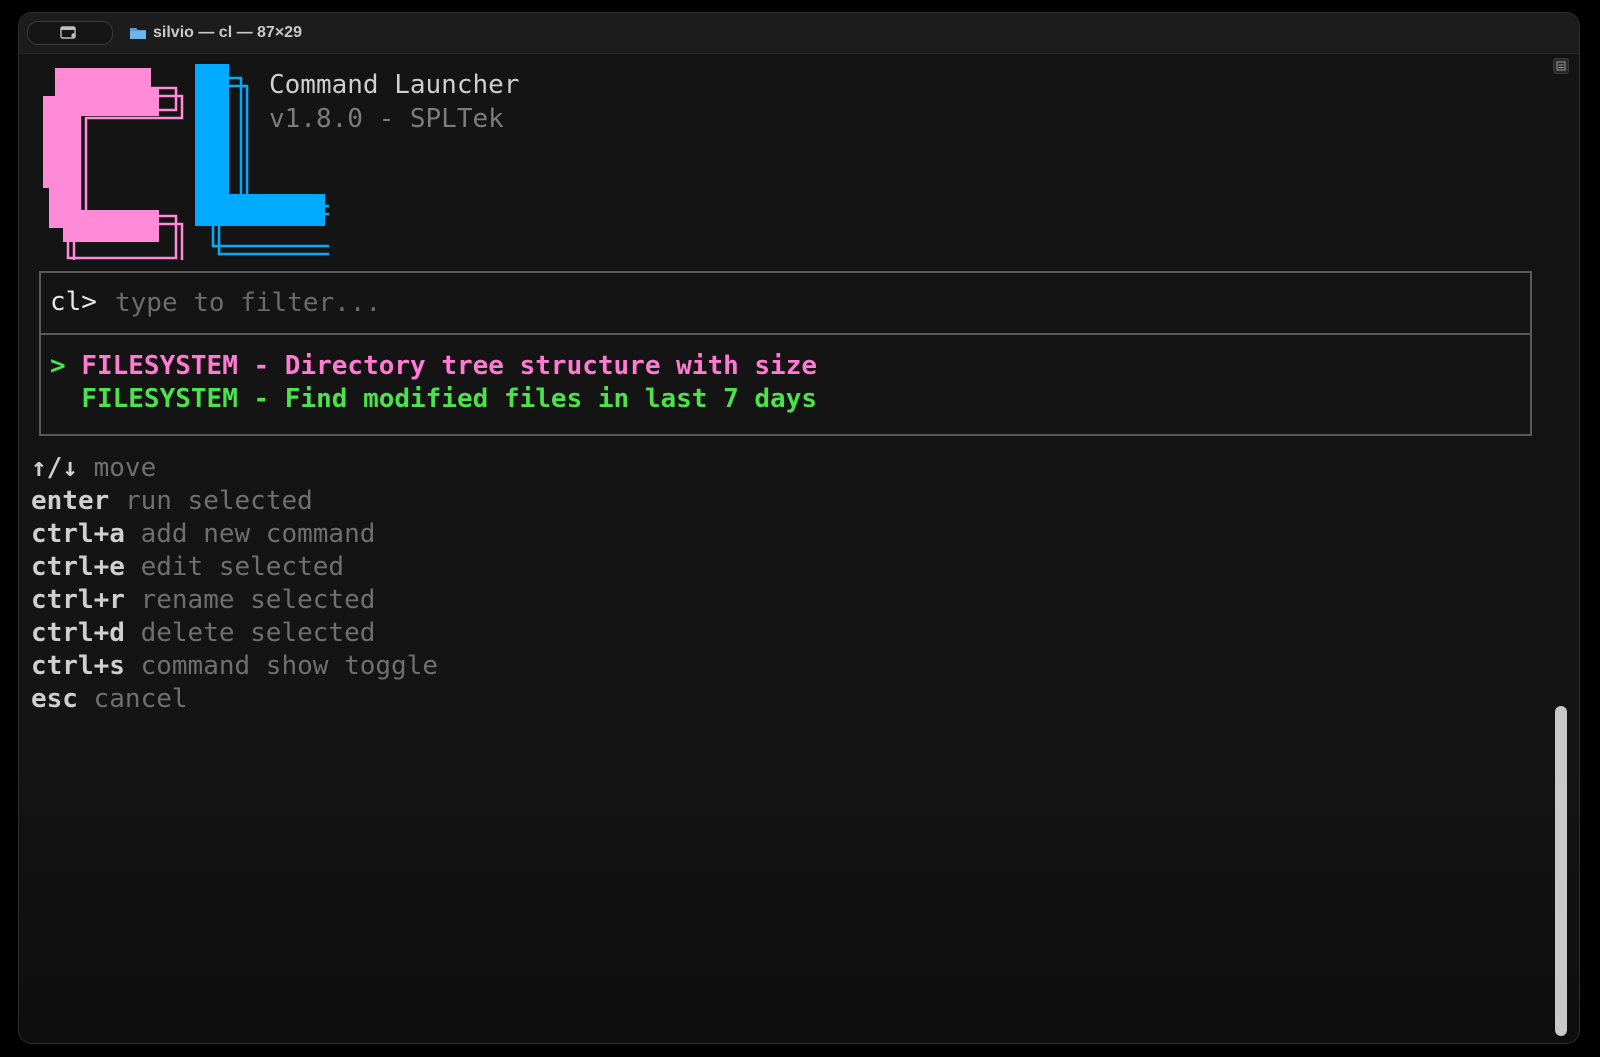 This screenshot has width=1600, height=1057. Describe the element at coordinates (78, 666) in the screenshot. I see `shortcut-key: ctrl+s` at that location.